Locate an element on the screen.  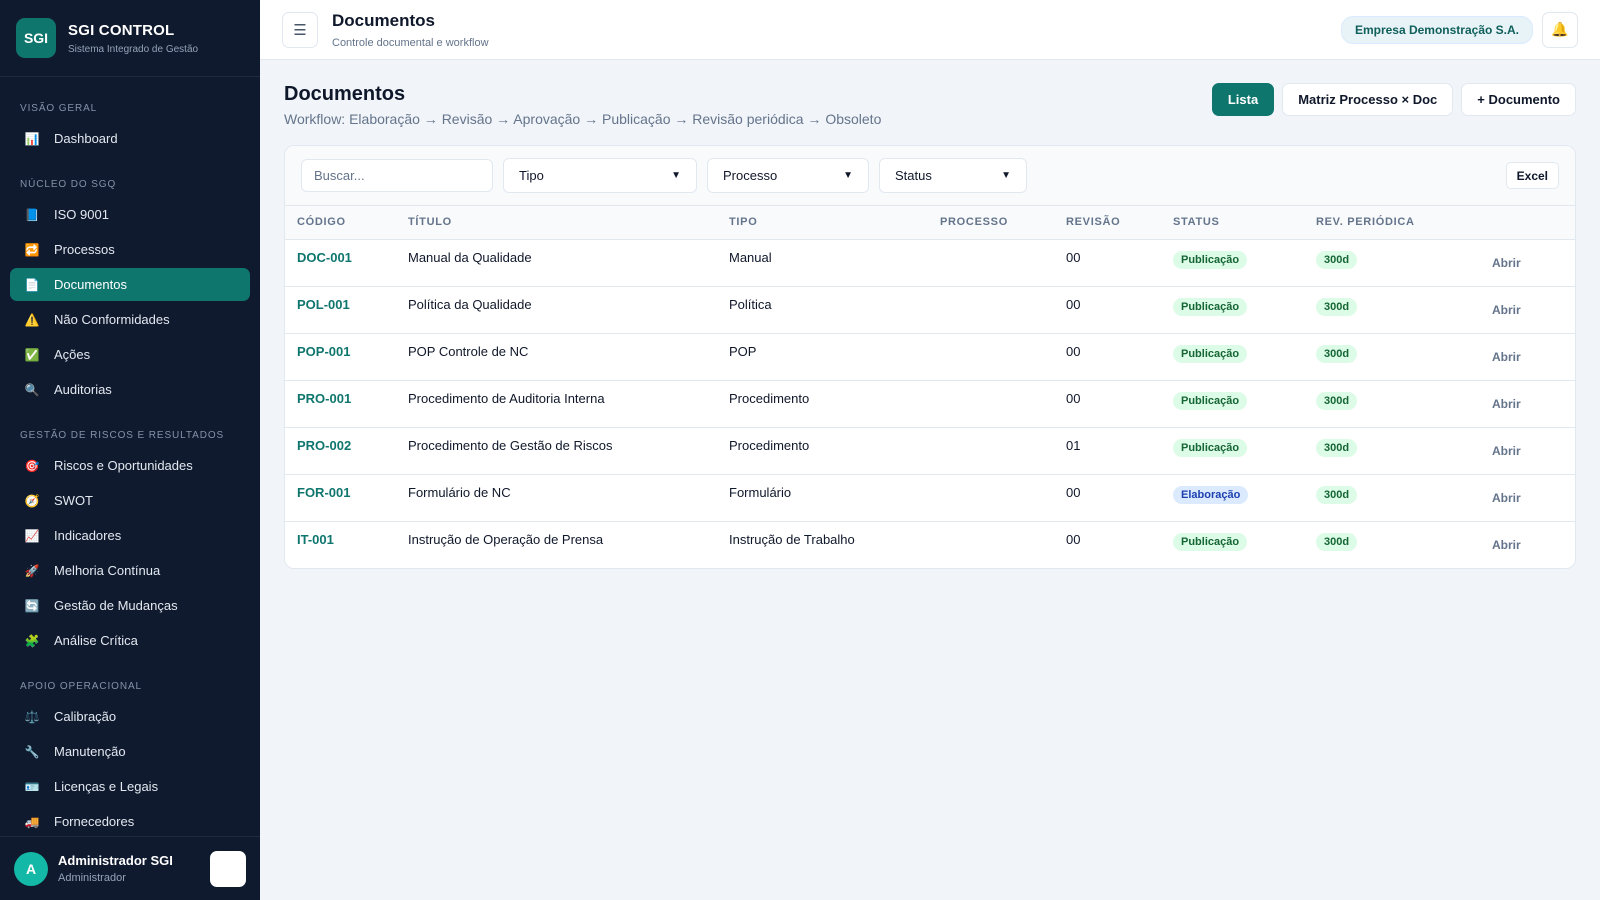
matrix-view-button: Matriz Processo × Doc is located at coordinates (1368, 99).